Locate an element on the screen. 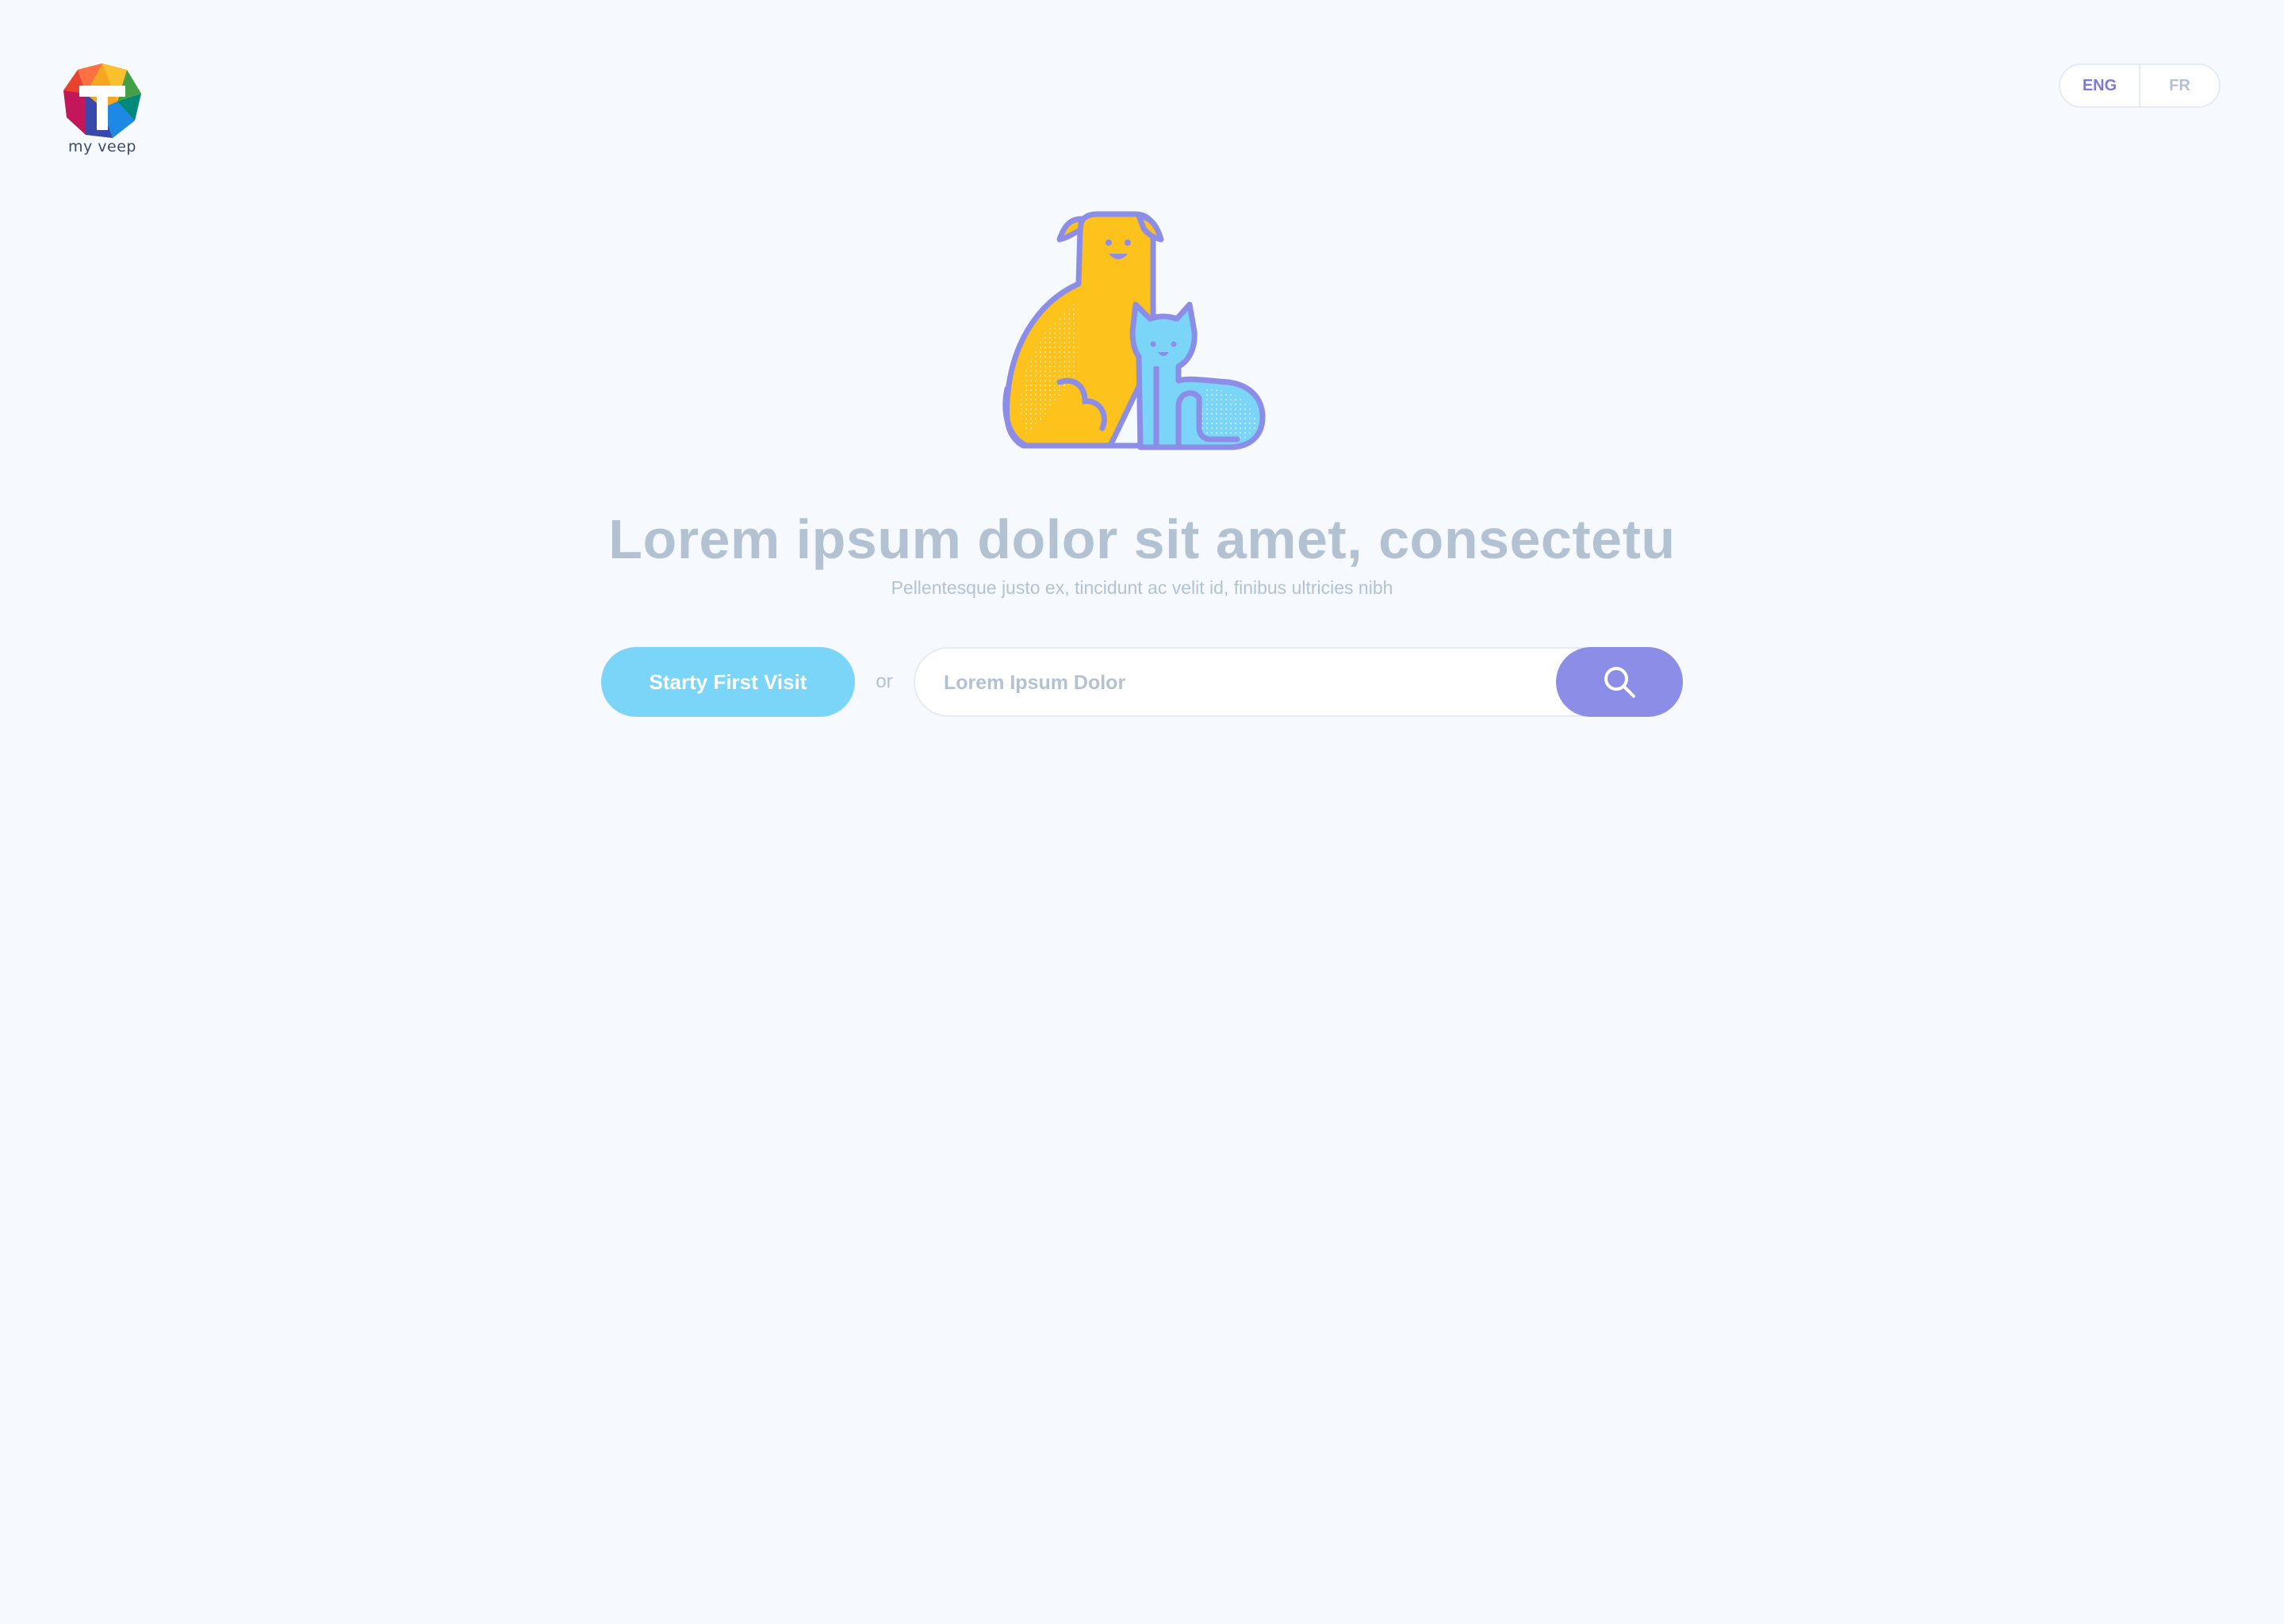 This screenshot has width=2284, height=1624. dog-and-cat-illustration is located at coordinates (1142, 333).